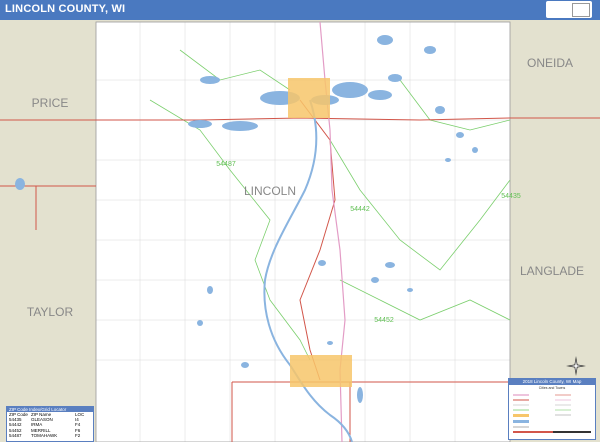  I want to click on neighbor-label-oneida: ONEIDA, so click(550, 63).